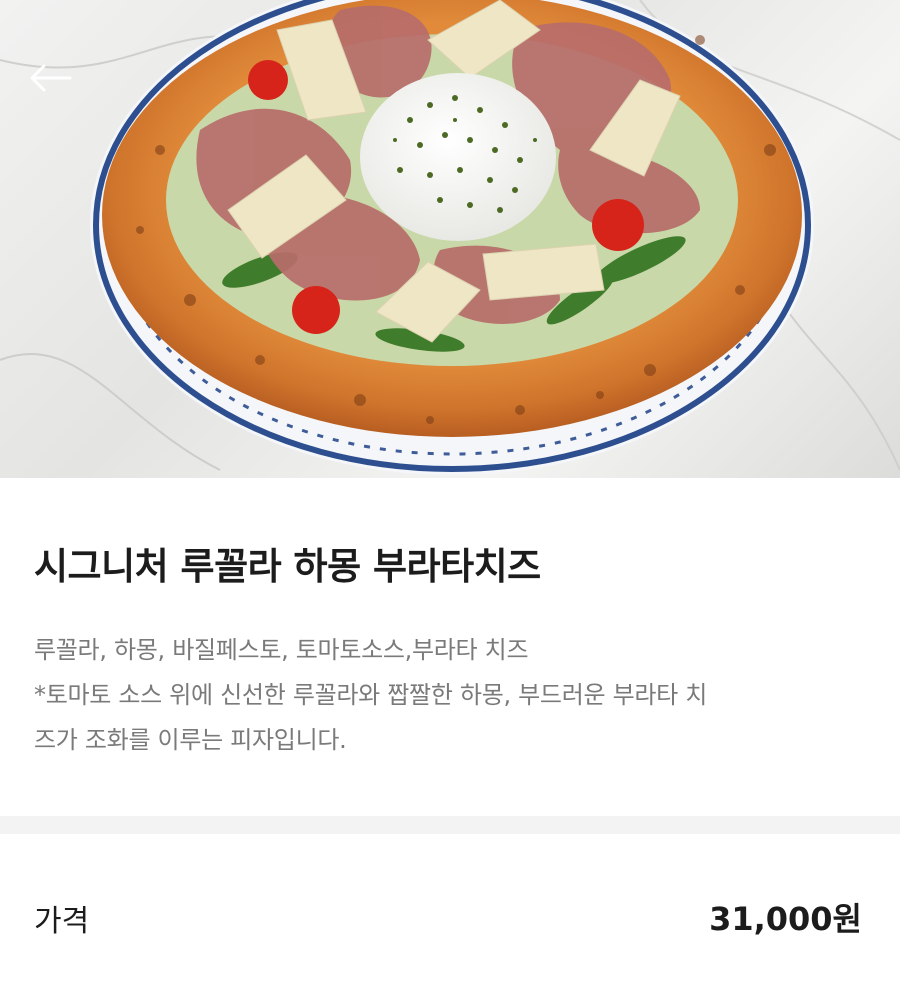 This screenshot has width=900, height=990. Describe the element at coordinates (287, 566) in the screenshot. I see `menu-title: 시그니처 루꼴라 하몽 부라타치즈` at that location.